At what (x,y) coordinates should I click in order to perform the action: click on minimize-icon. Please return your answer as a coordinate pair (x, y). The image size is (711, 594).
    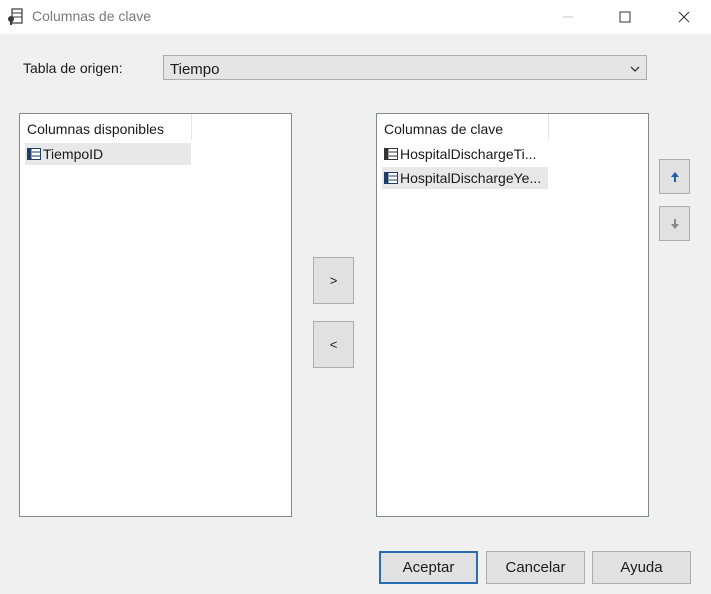
    Looking at the image, I should click on (568, 17).